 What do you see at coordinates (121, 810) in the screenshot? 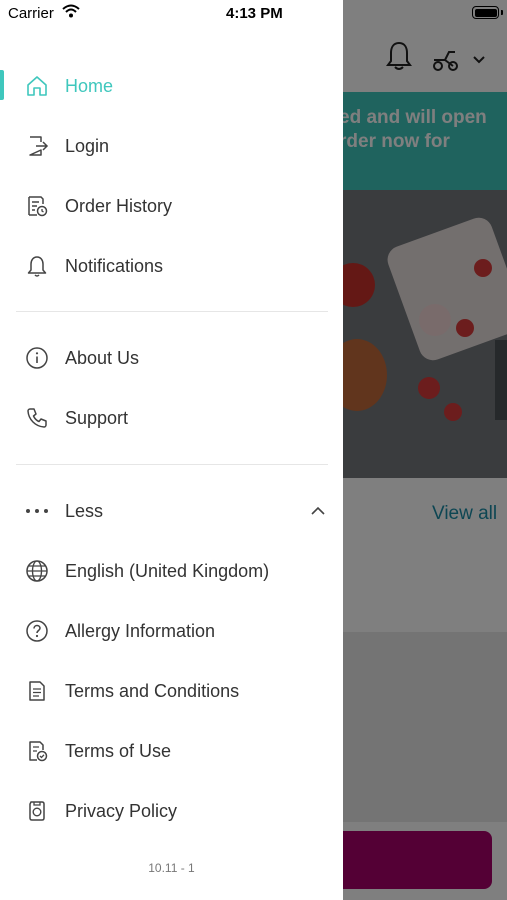
I see `menu-item-label: Privacy Policy` at bounding box center [121, 810].